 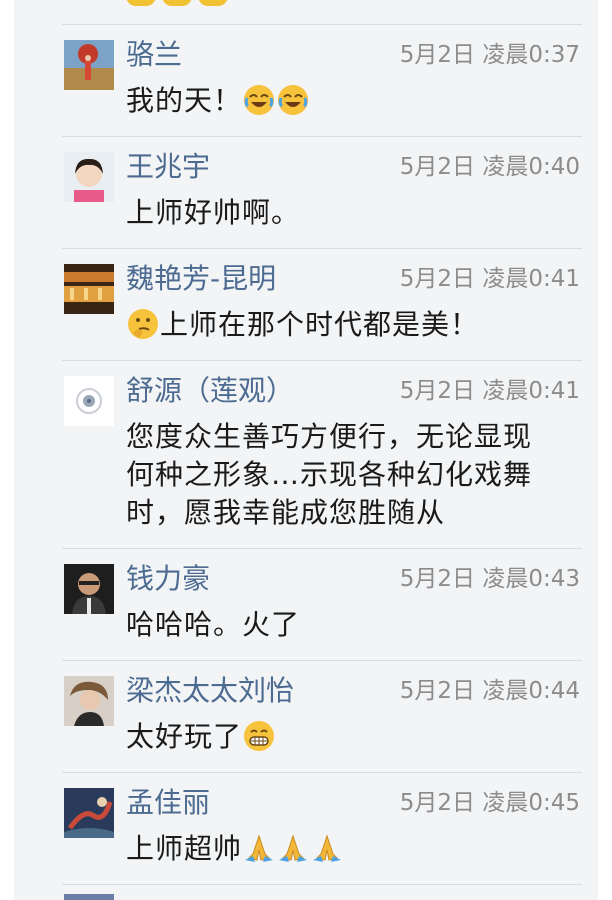 What do you see at coordinates (213, 624) in the screenshot?
I see `comment-text: 哈哈哈。火了` at bounding box center [213, 624].